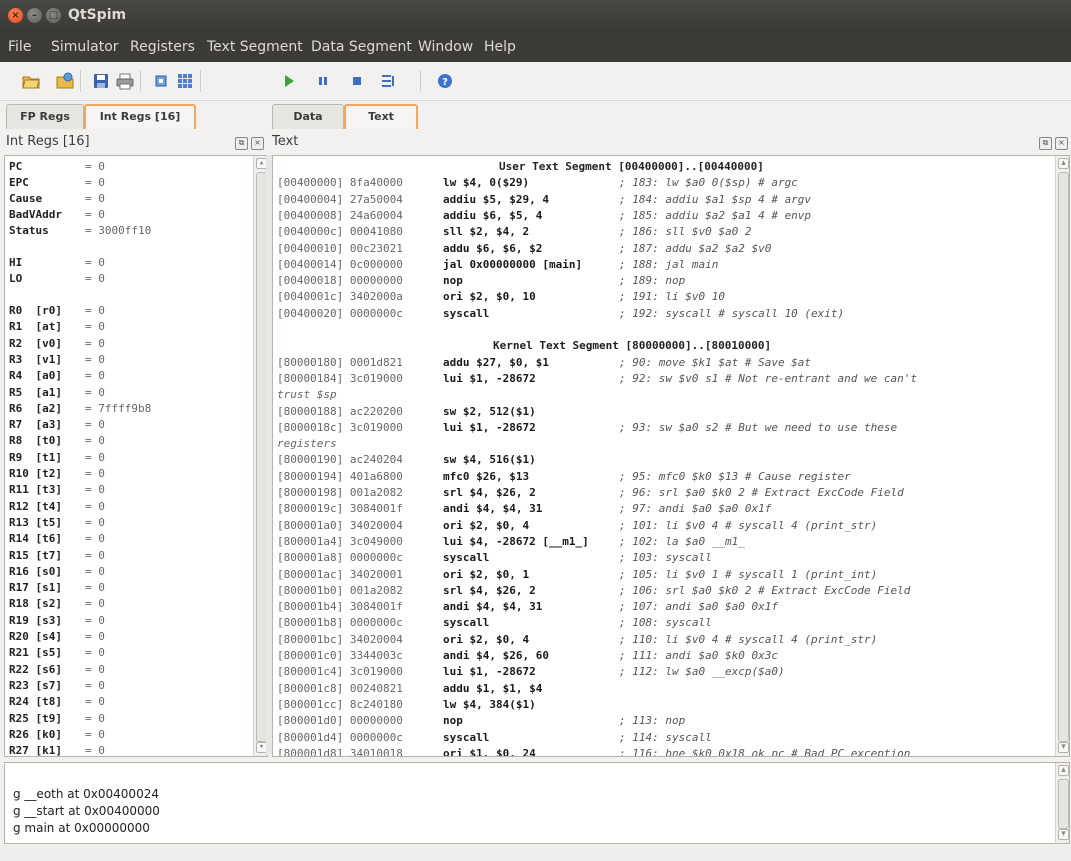  I want to click on register-value: = 3000ff10, so click(118, 230).